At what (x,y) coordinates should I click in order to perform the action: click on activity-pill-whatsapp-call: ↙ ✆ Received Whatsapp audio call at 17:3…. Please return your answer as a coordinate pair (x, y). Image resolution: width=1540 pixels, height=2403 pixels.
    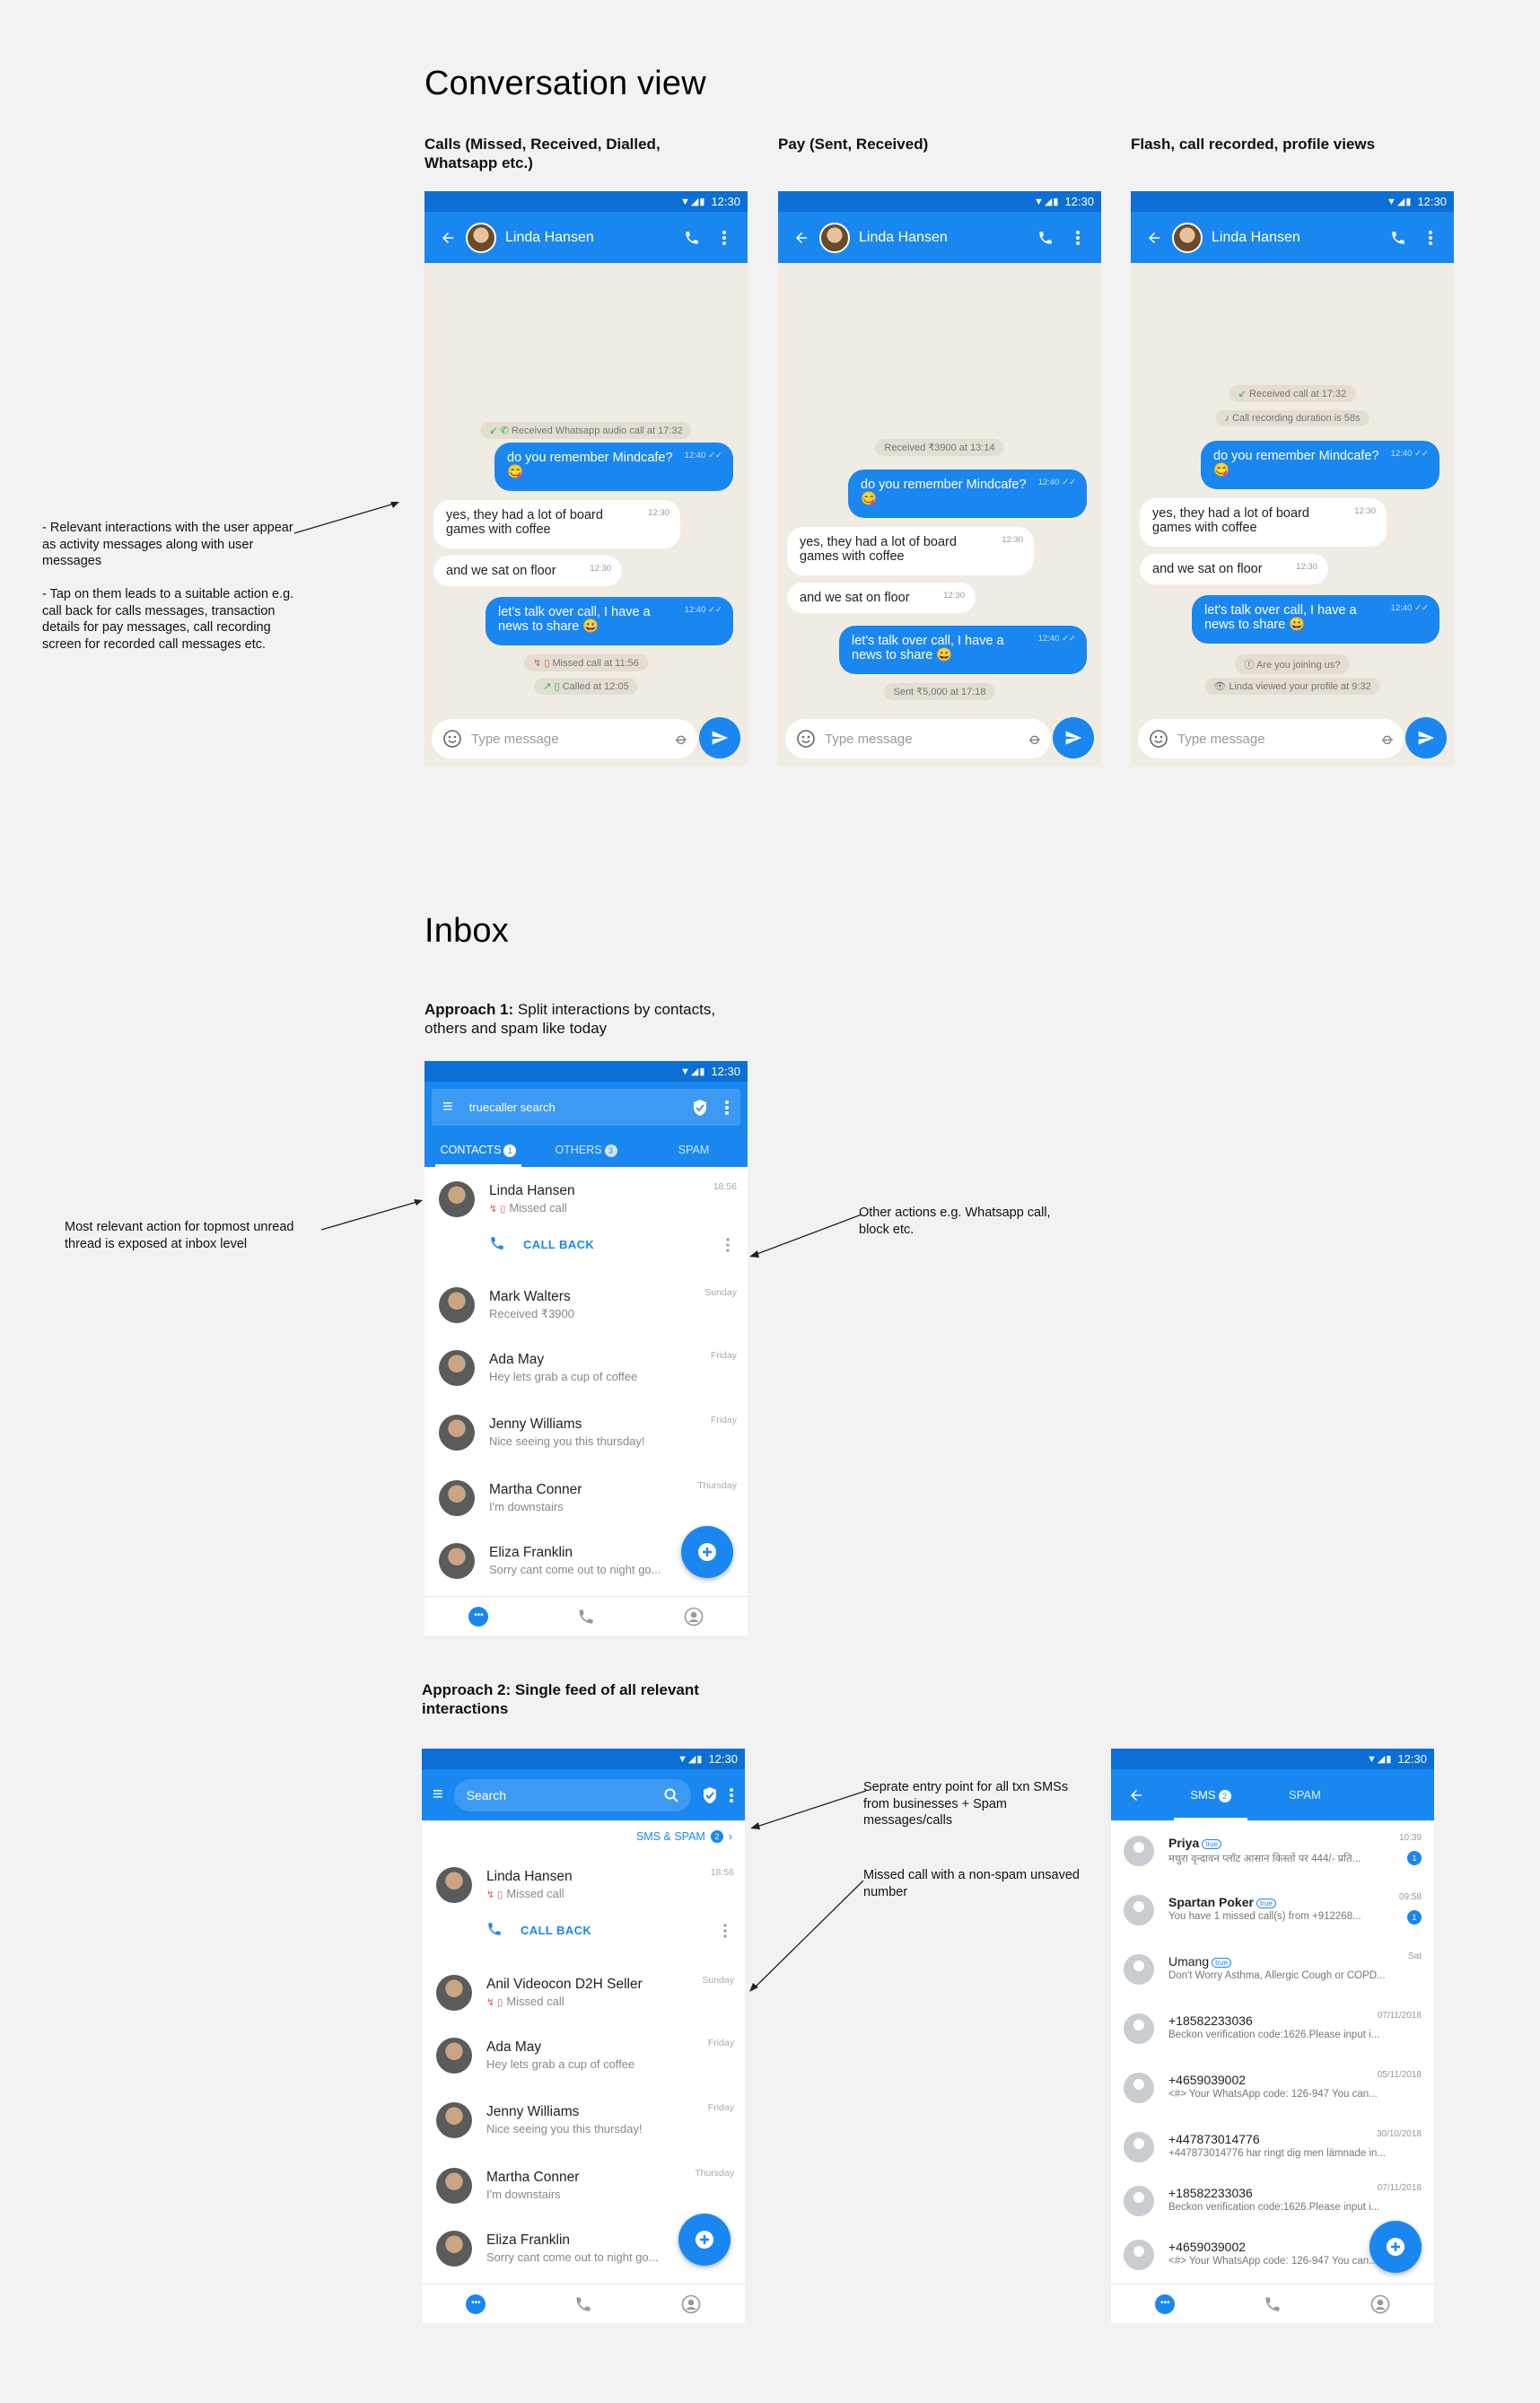
    Looking at the image, I should click on (586, 430).